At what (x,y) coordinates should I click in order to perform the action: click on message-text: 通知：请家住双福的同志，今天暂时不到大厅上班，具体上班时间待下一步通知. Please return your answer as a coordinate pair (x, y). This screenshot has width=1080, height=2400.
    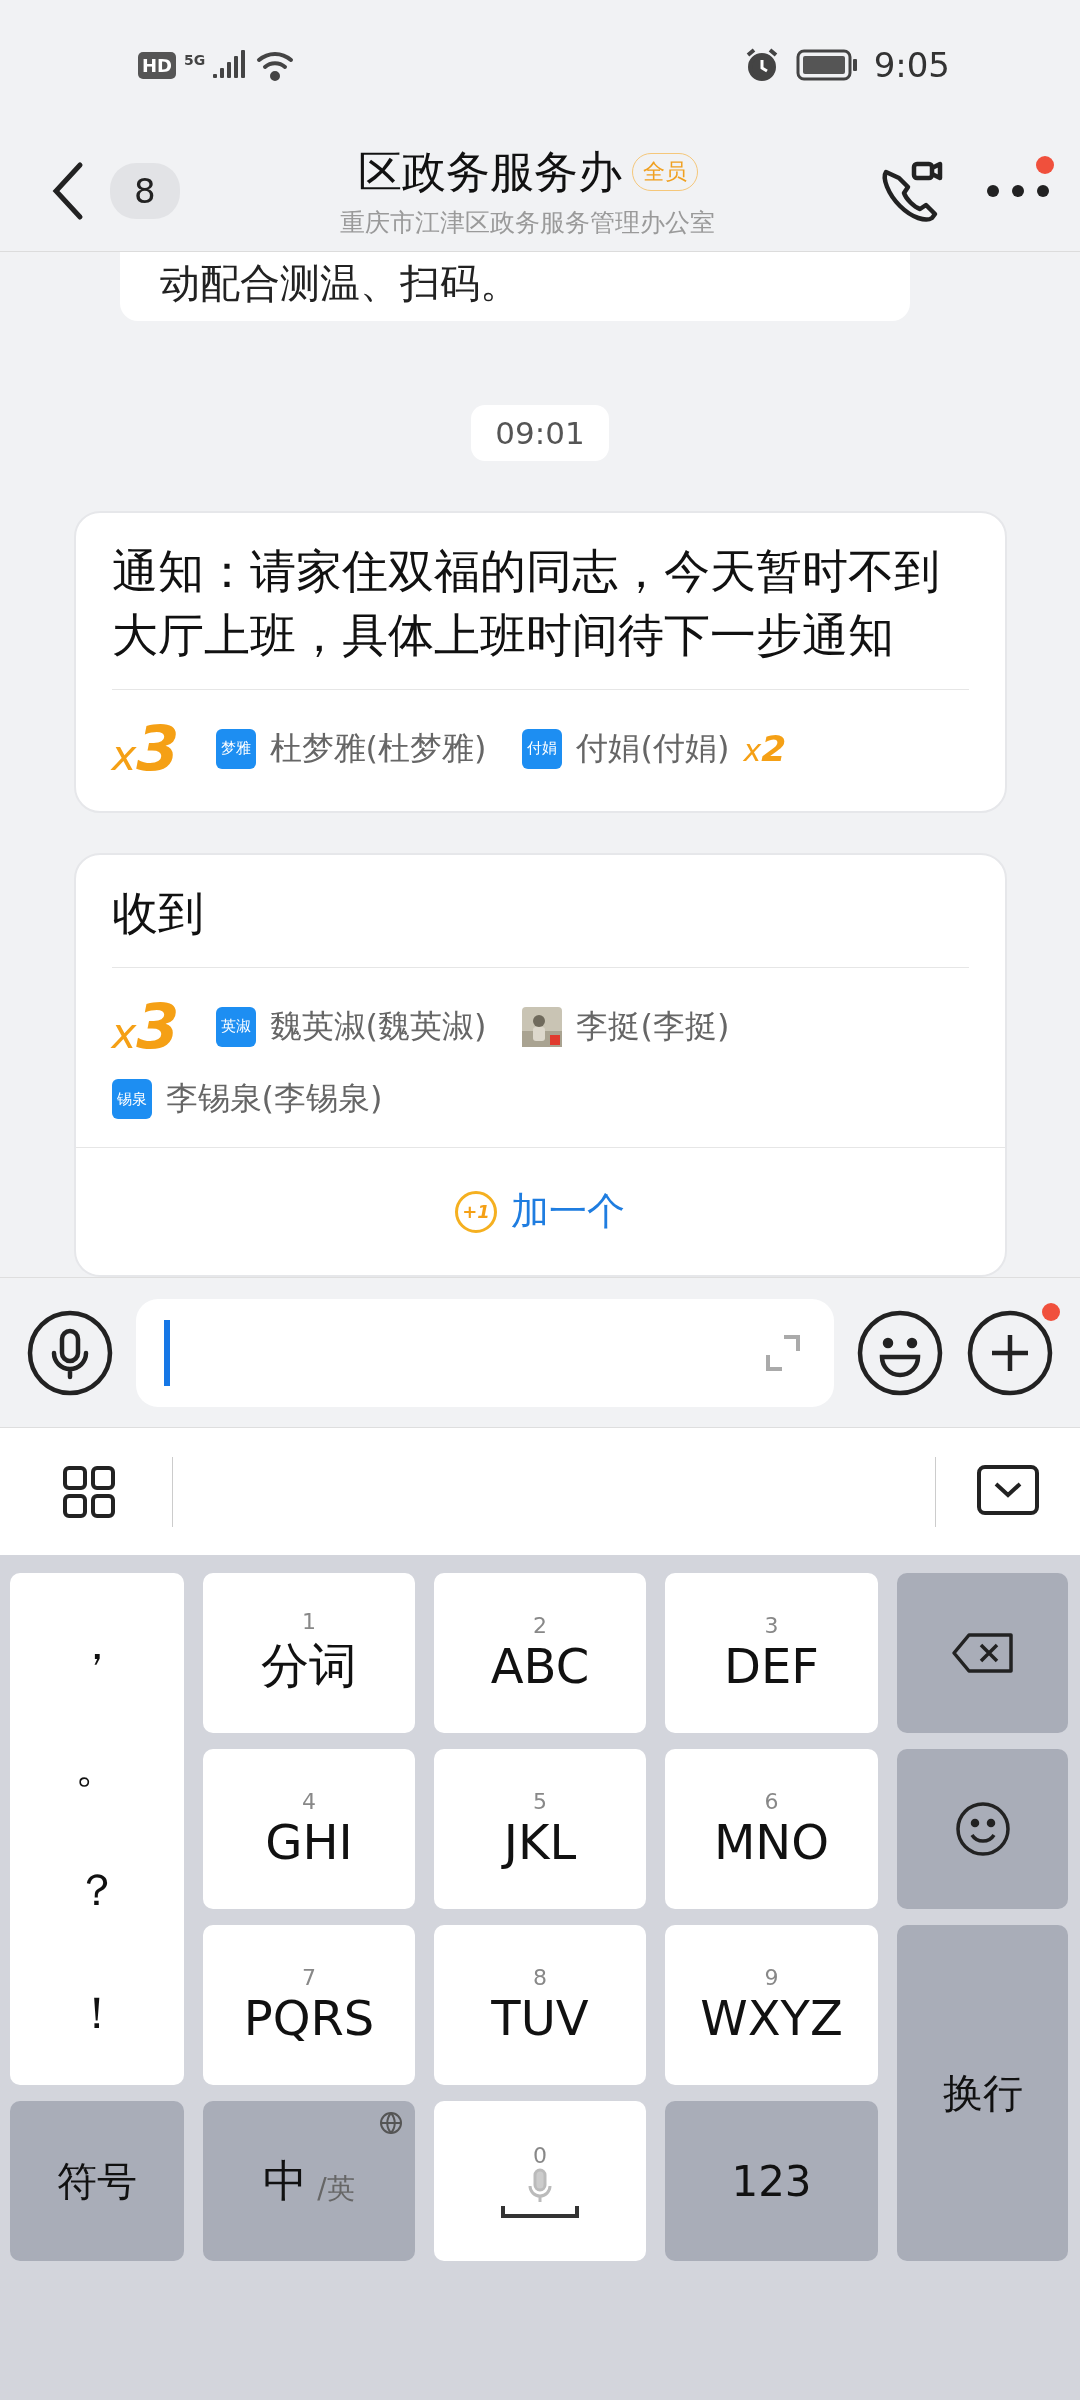
    Looking at the image, I should click on (540, 614).